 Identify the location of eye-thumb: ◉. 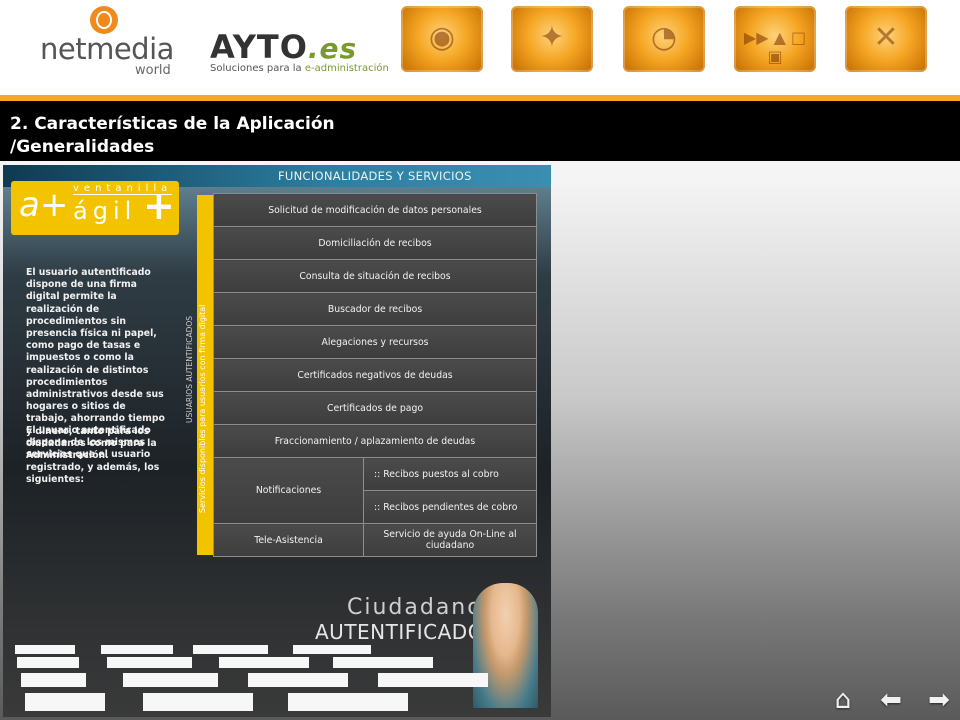
(442, 39).